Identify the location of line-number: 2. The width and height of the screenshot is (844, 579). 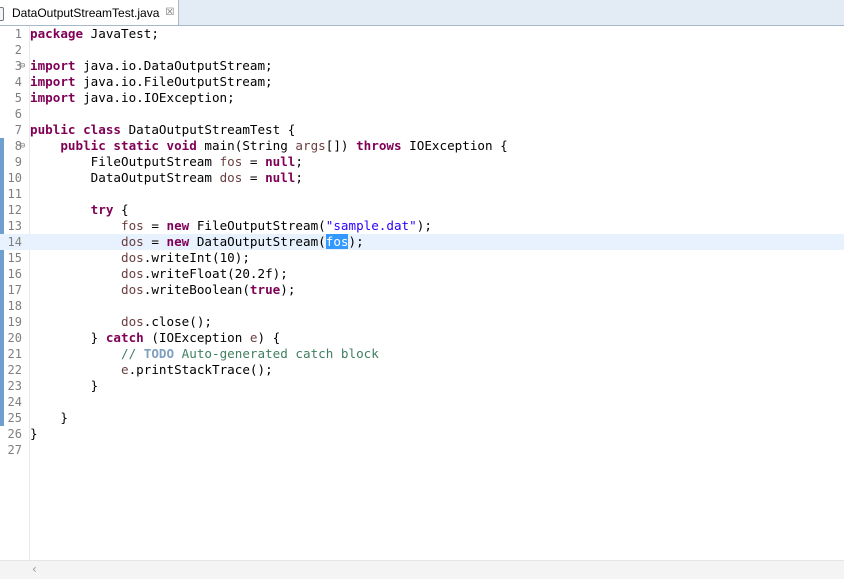
(18, 50).